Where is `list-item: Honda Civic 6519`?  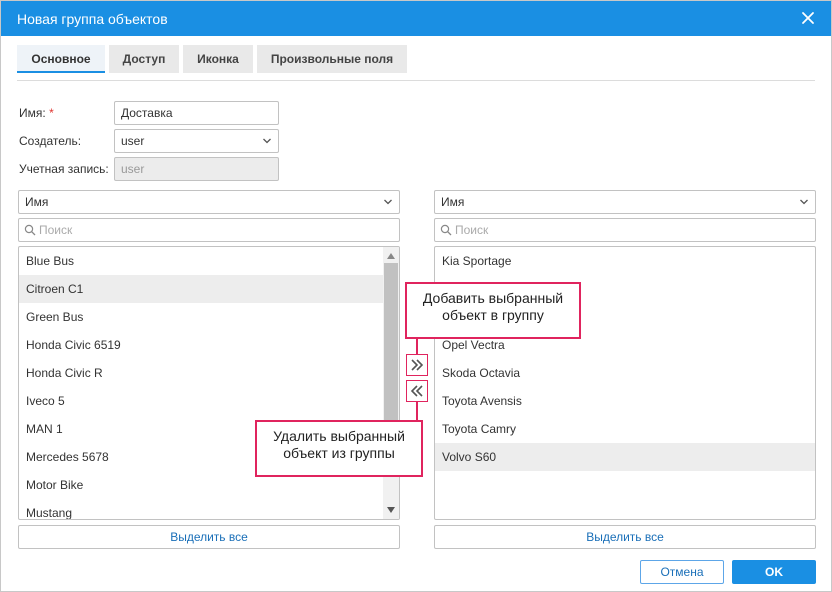
list-item: Honda Civic 6519 is located at coordinates (201, 345).